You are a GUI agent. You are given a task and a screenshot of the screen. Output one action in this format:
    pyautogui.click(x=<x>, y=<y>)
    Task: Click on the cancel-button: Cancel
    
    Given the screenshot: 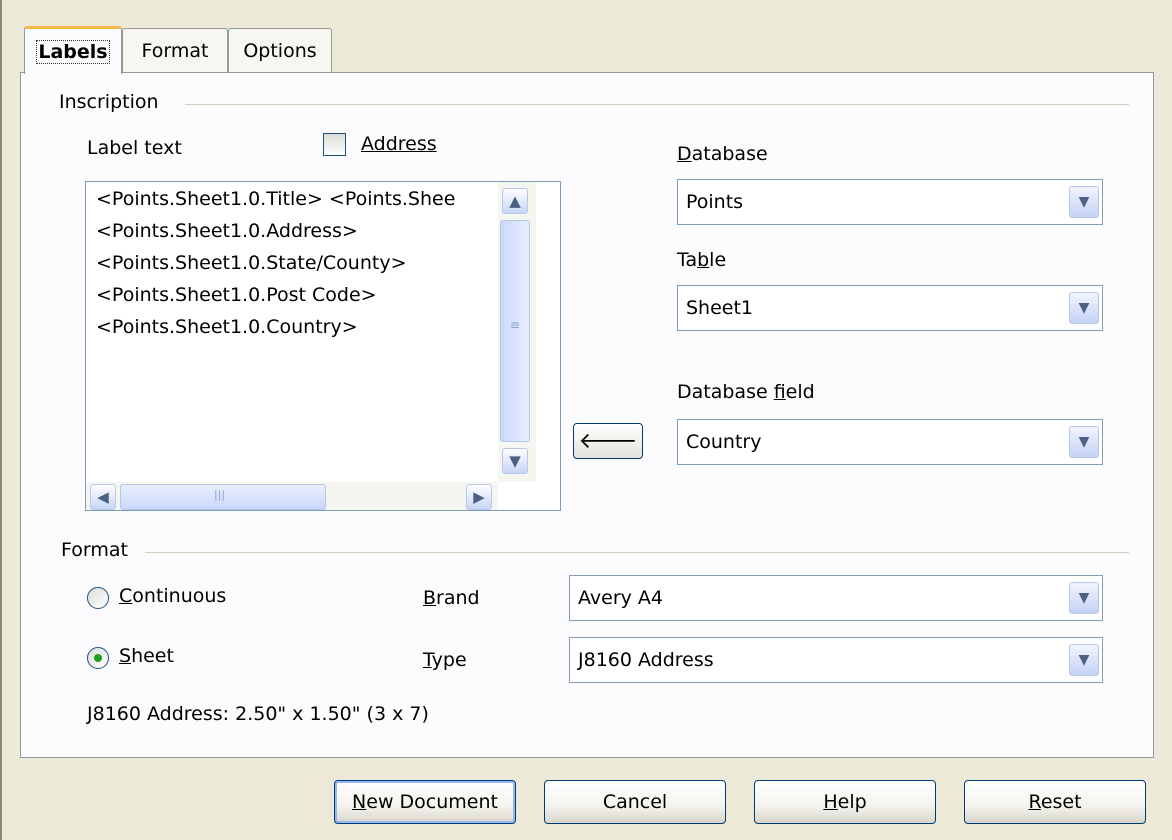 What is the action you would take?
    pyautogui.click(x=635, y=802)
    